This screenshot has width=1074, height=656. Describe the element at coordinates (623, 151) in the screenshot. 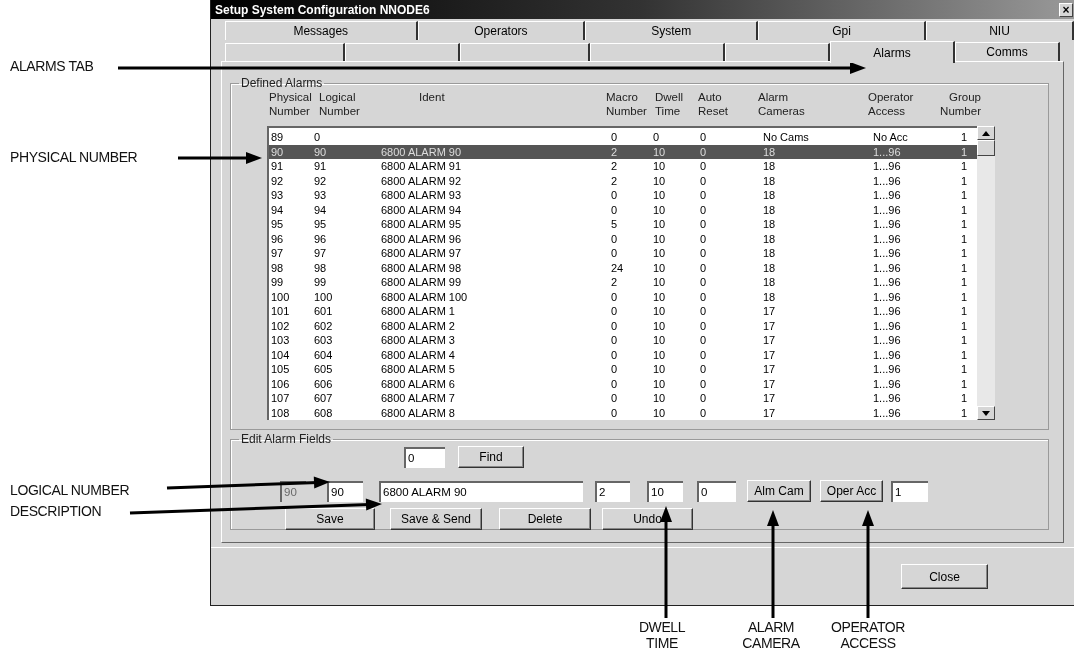

I see `list-row: 90 90 6800 ALARM 90 2 10 0 18 1...96 1` at that location.